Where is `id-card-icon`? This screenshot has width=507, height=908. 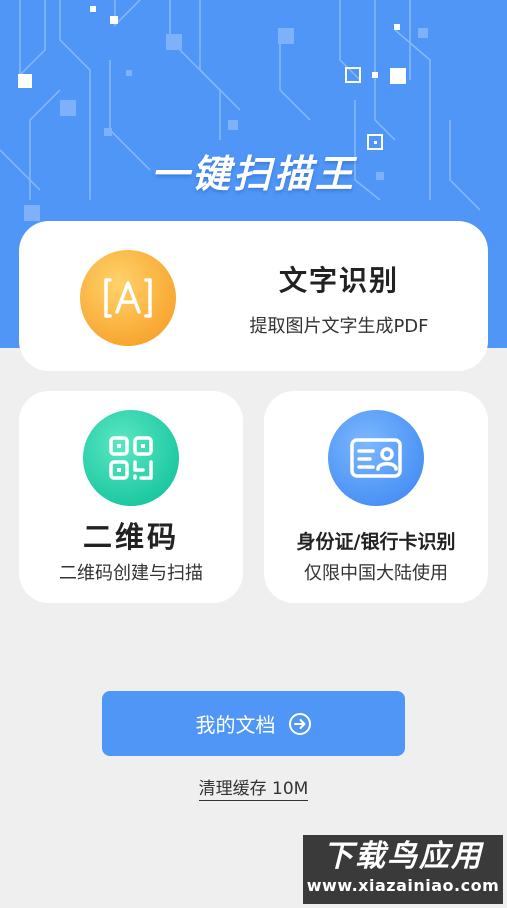 id-card-icon is located at coordinates (376, 458).